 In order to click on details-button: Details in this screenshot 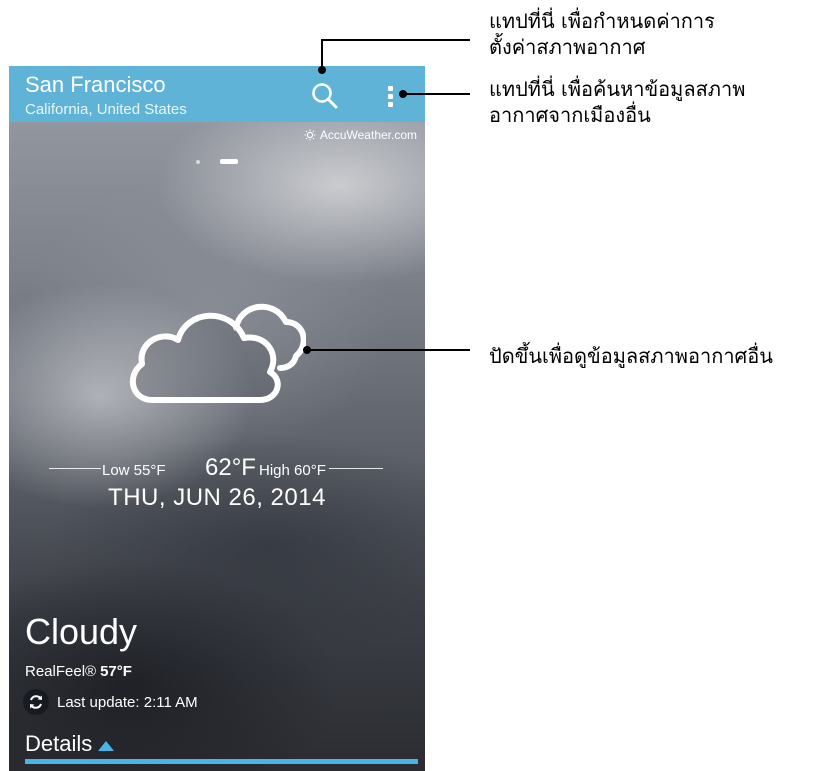, I will do `click(70, 744)`.